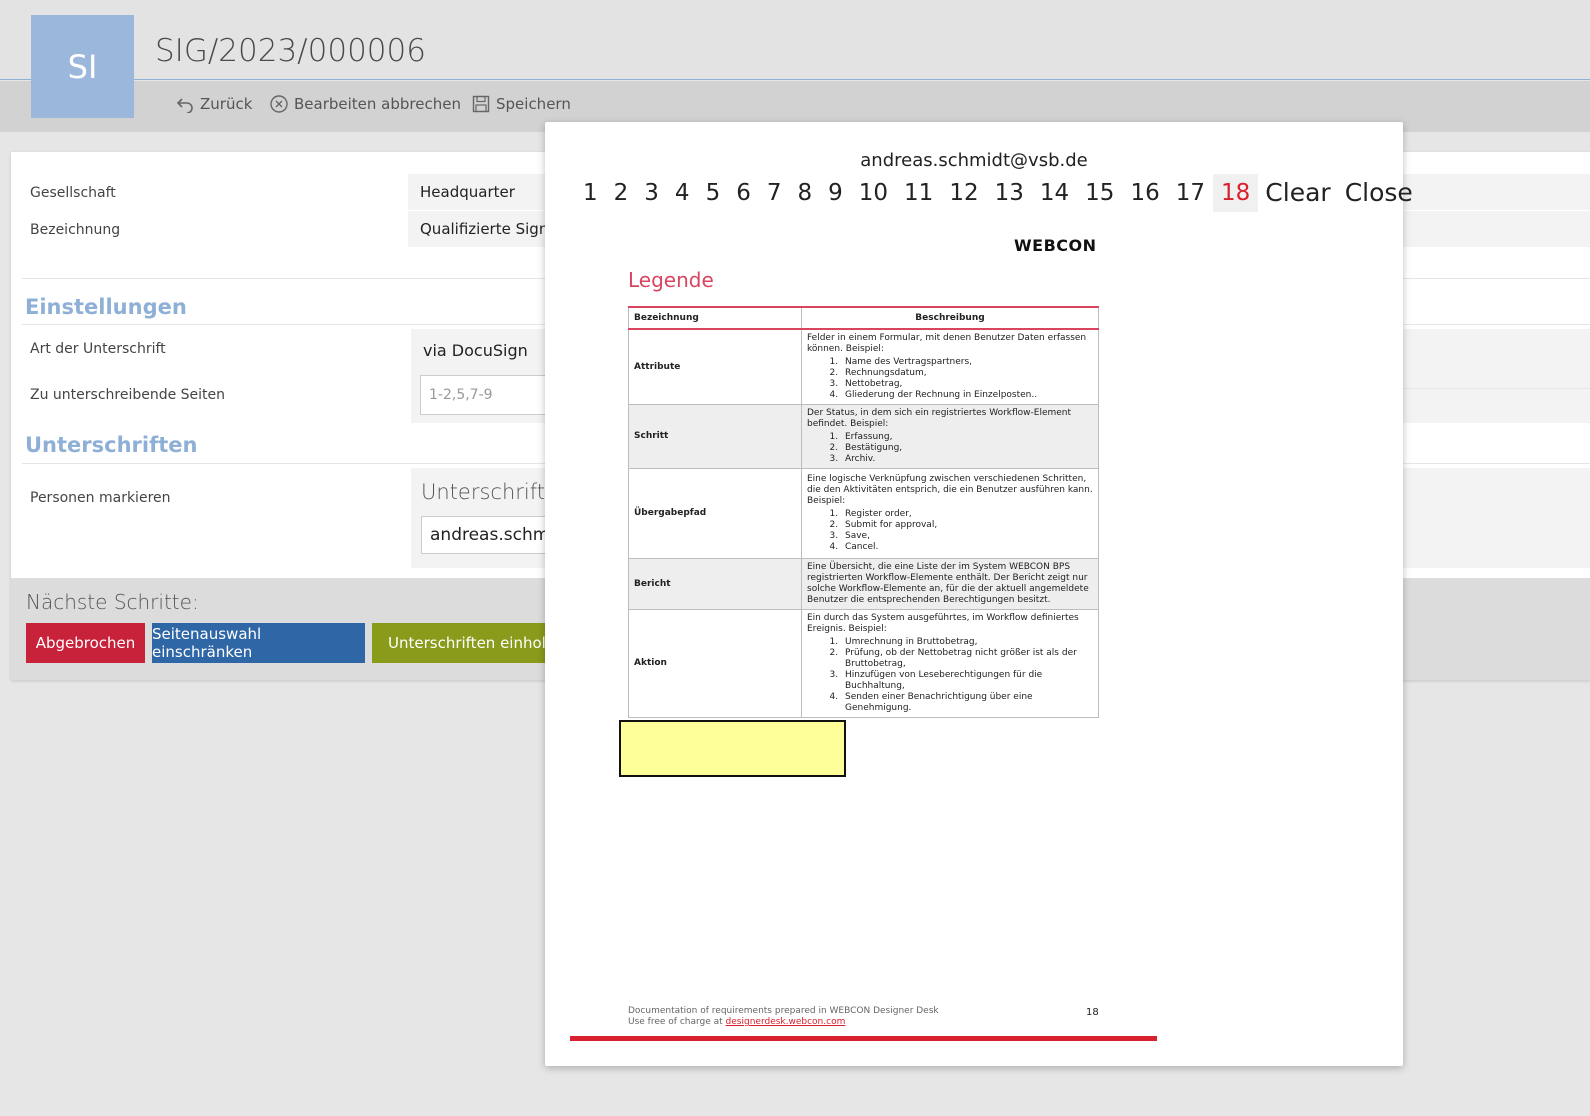  Describe the element at coordinates (774, 193) in the screenshot. I see `page-link-7: 7` at that location.